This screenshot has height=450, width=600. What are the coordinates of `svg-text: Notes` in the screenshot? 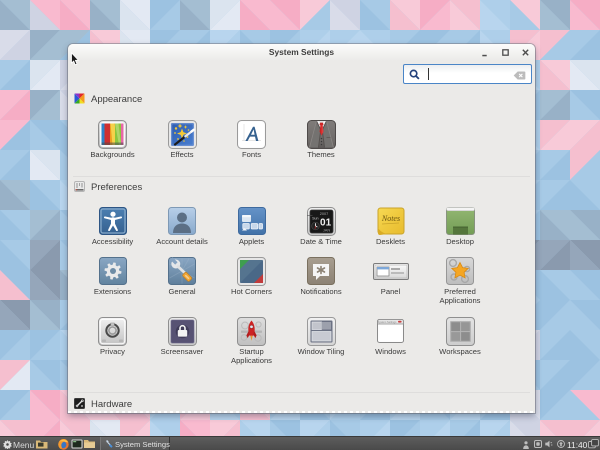 It's located at (389, 218).